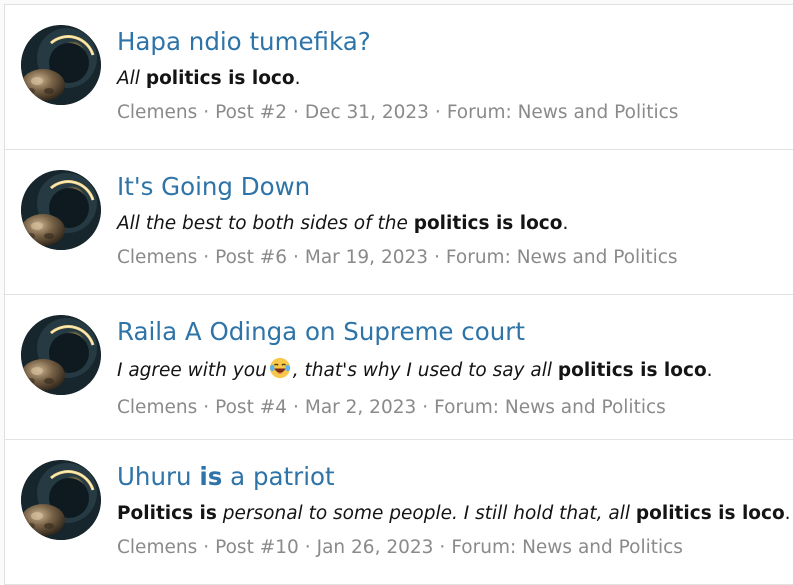  What do you see at coordinates (251, 407) in the screenshot?
I see `post-number-link: Post #4` at bounding box center [251, 407].